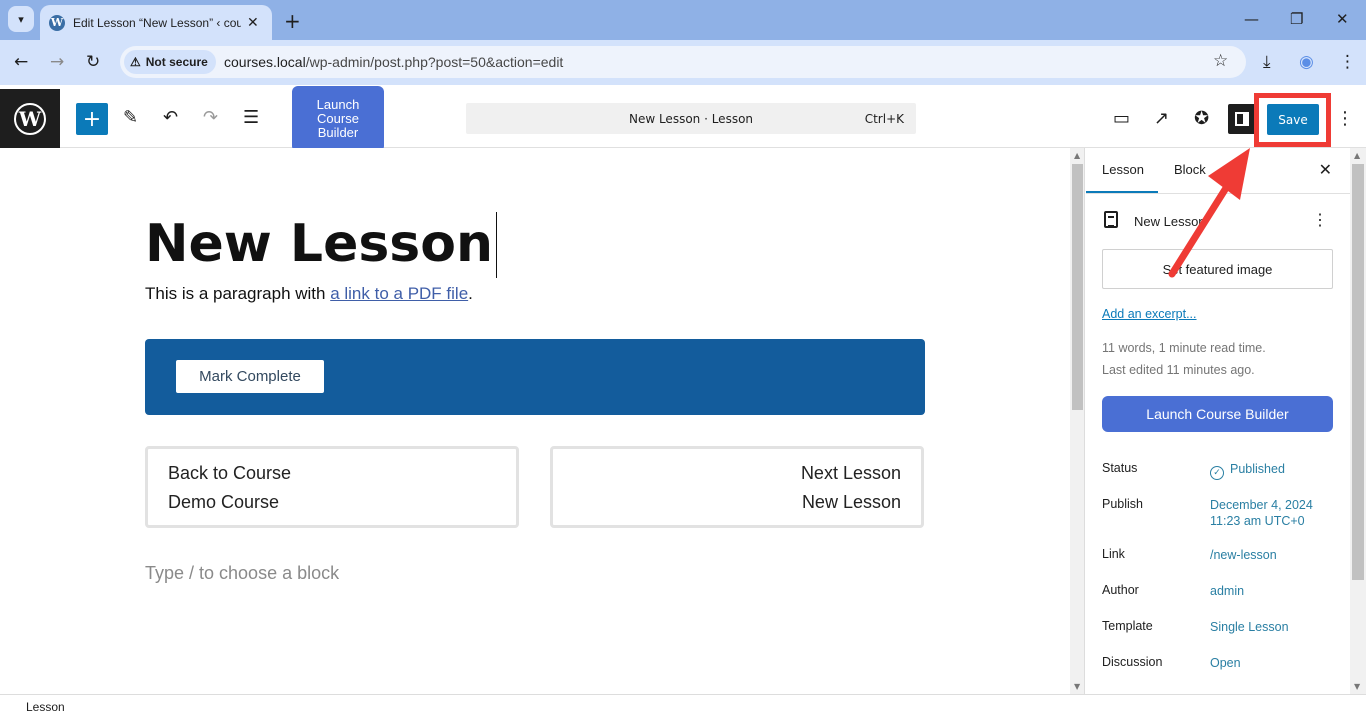  I want to click on sidebar-scrollbar: ▲ ▼, so click(1358, 421).